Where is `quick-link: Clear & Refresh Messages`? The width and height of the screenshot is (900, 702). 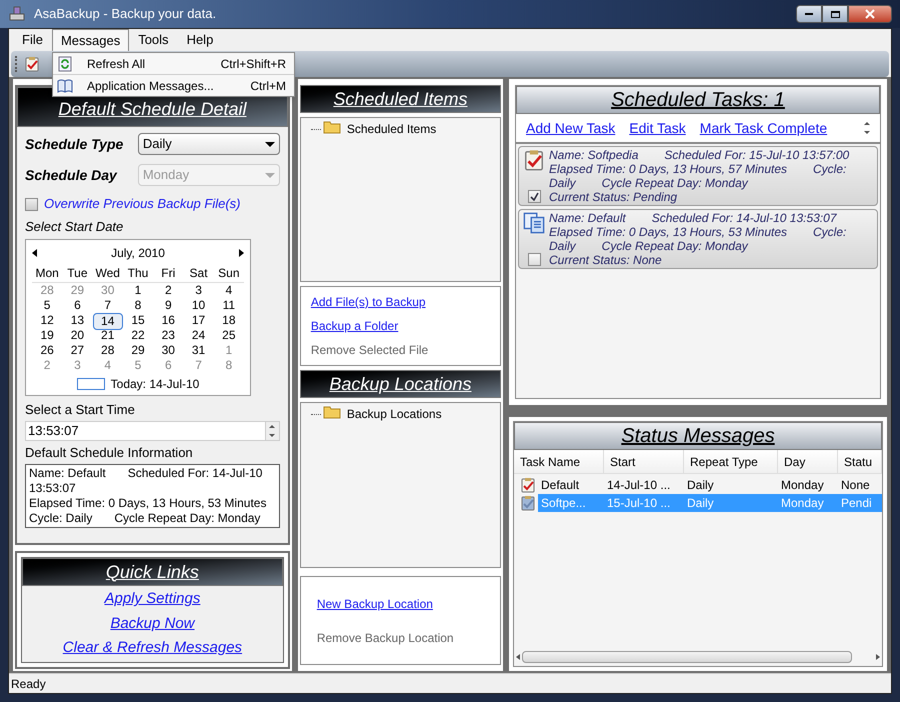 quick-link: Clear & Refresh Messages is located at coordinates (152, 648).